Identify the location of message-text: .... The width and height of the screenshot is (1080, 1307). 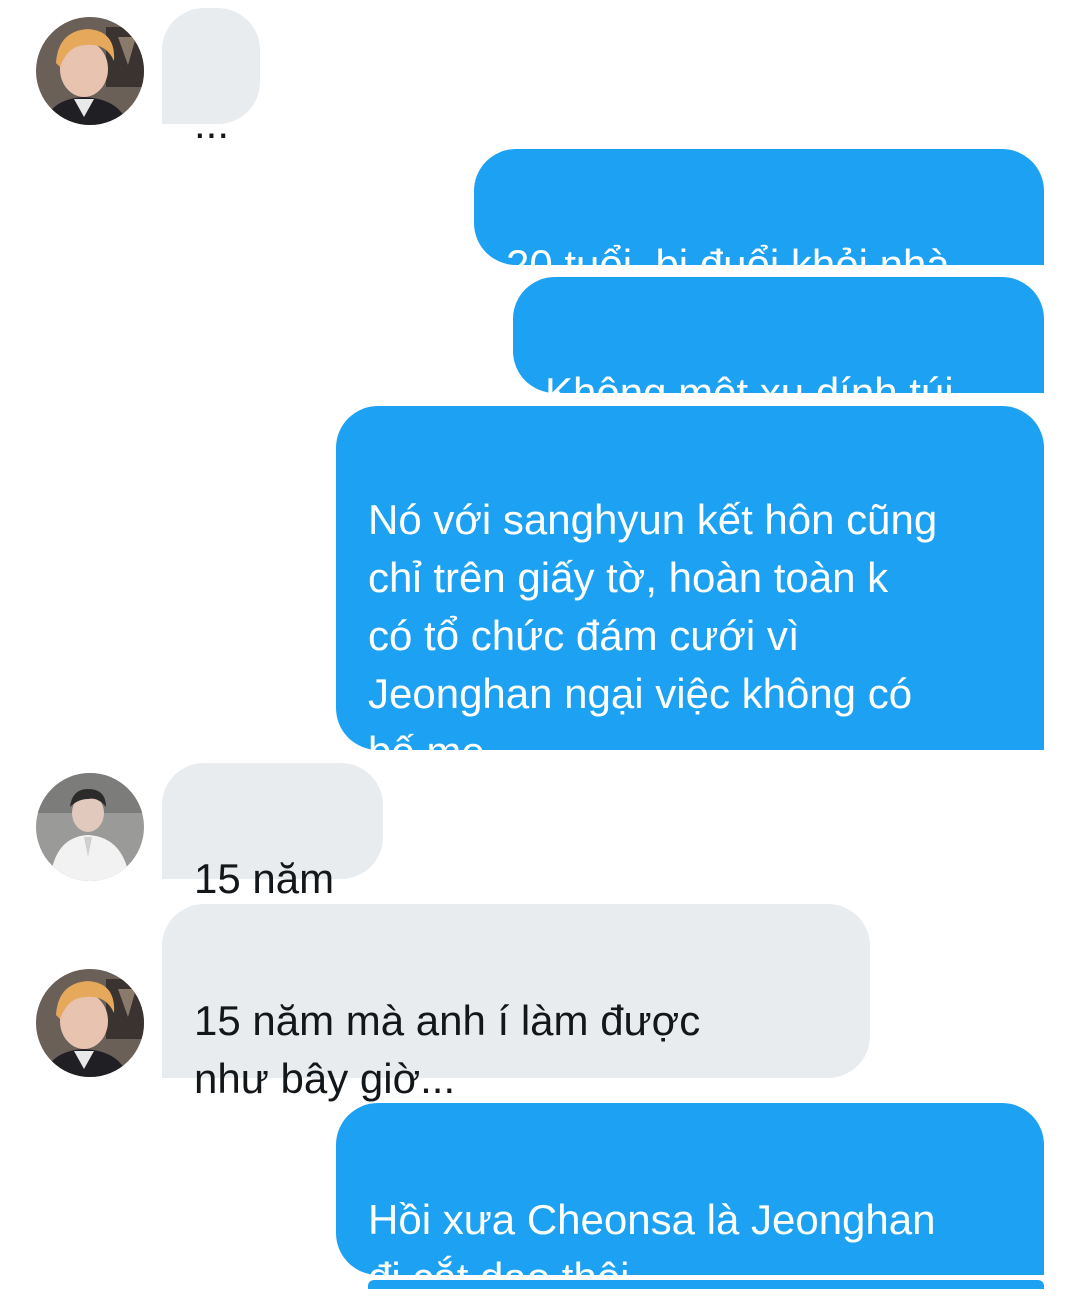
(212, 123).